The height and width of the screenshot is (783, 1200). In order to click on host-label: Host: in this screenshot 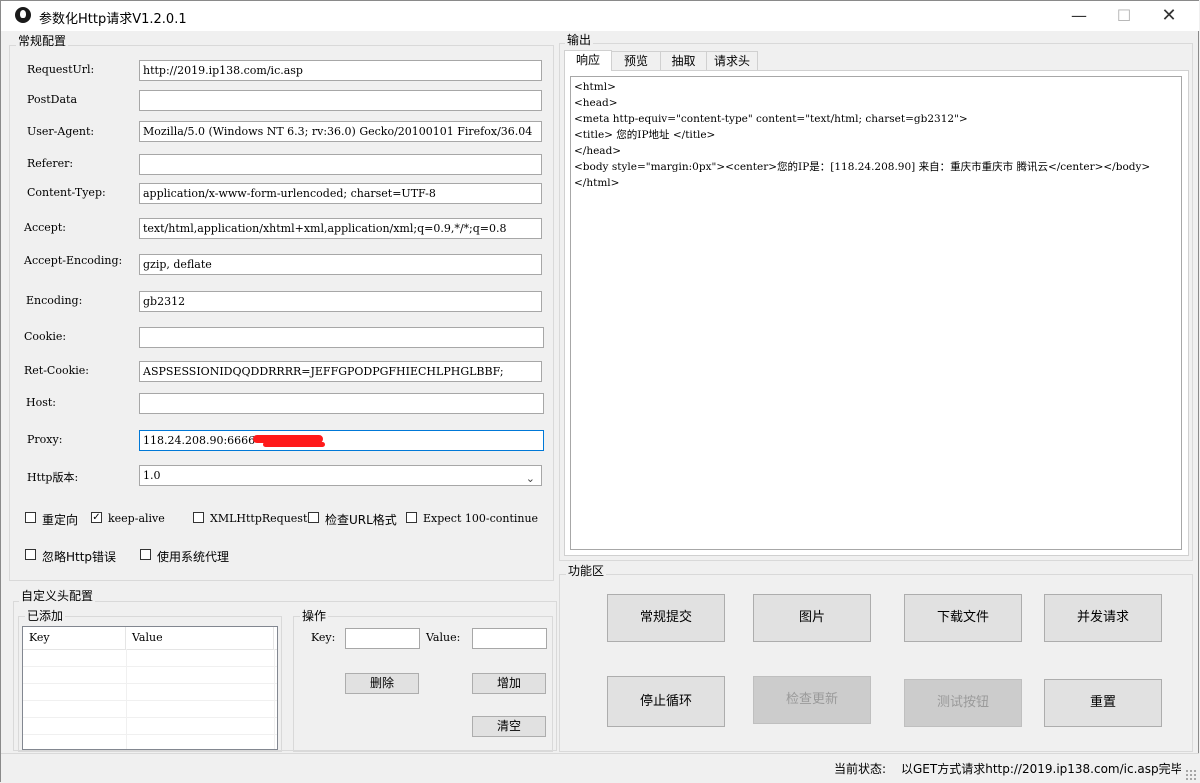, I will do `click(41, 402)`.